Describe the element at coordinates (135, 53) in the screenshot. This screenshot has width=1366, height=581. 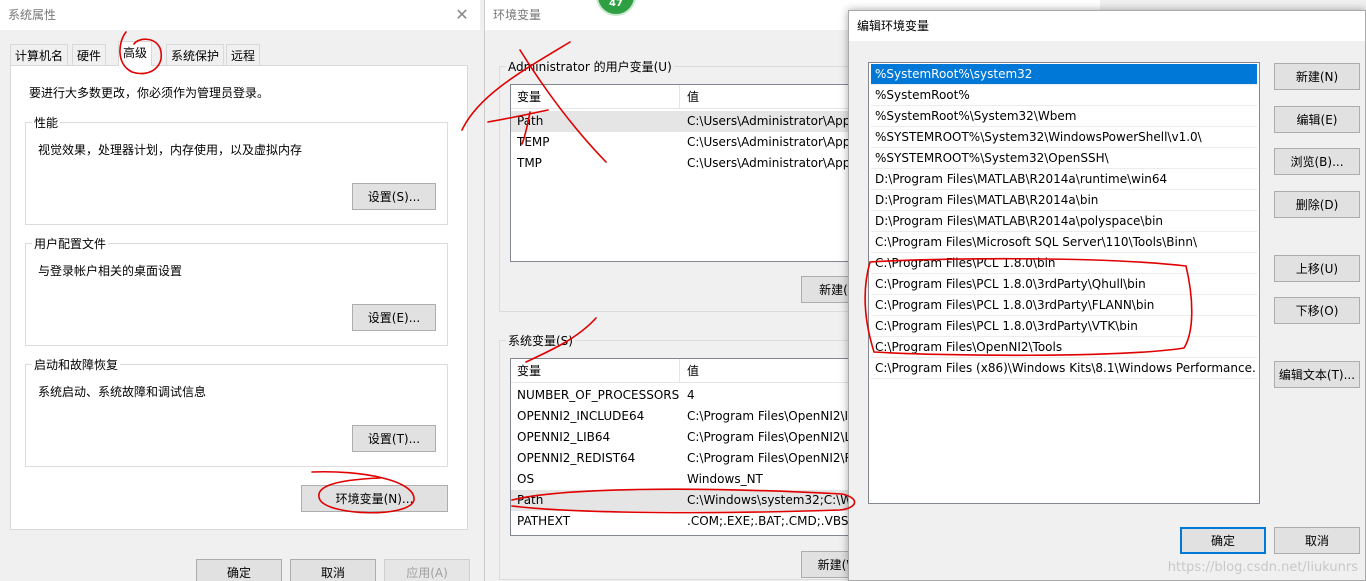
I see `tab-advanced: 高级` at that location.